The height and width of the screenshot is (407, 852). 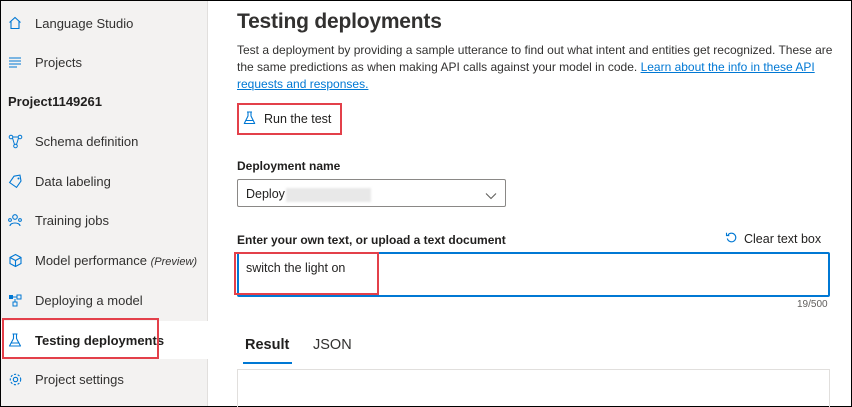 I want to click on sidebar-item-training-jobs: Training jobs, so click(x=104, y=220).